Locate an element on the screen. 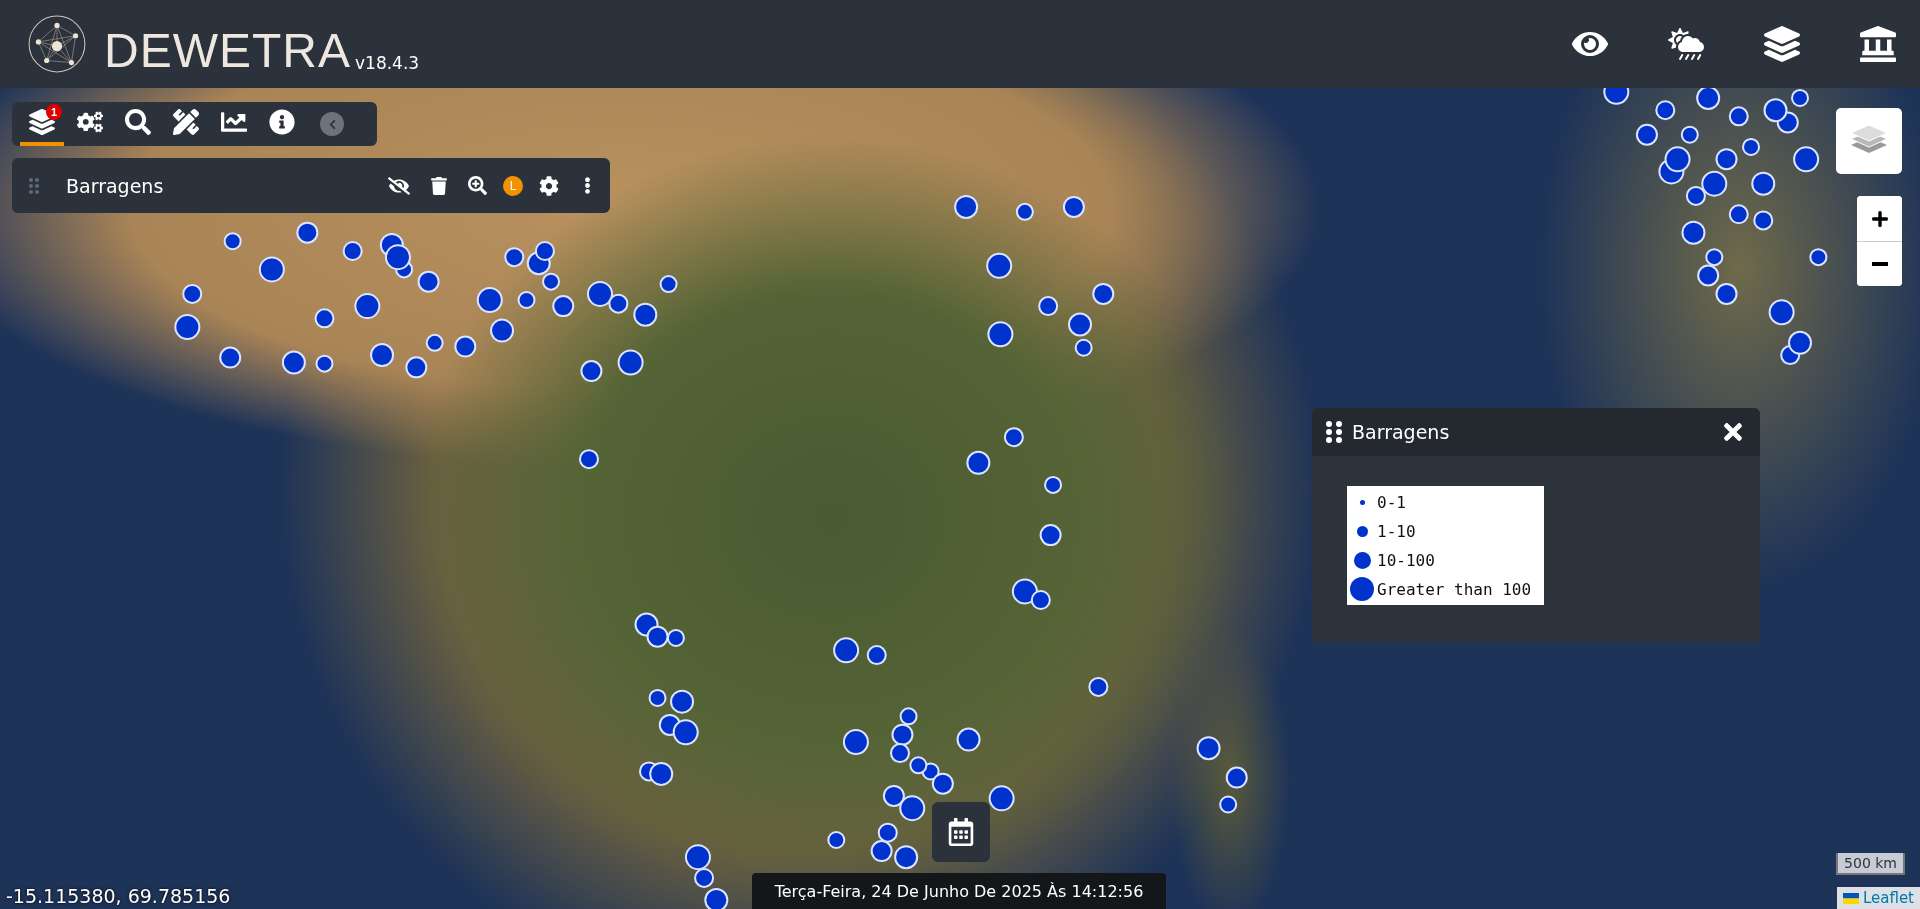  weather-icon-button is located at coordinates (1686, 44).